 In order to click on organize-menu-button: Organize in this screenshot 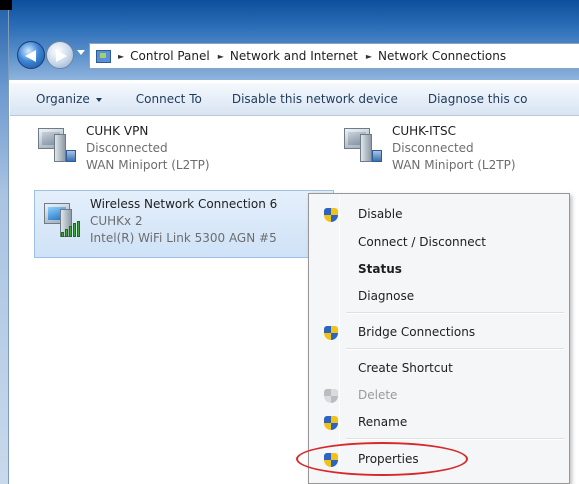, I will do `click(62, 99)`.